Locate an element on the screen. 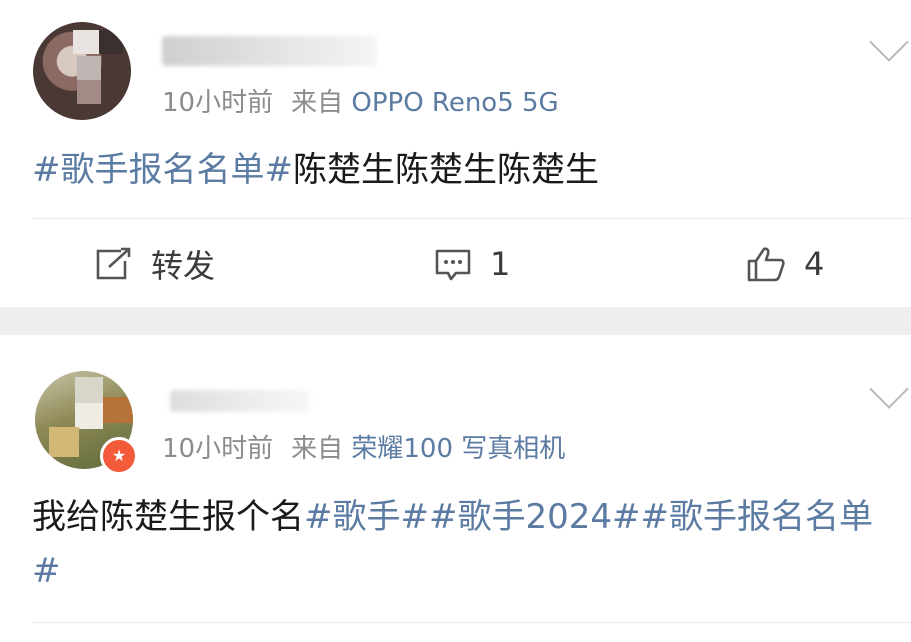 The height and width of the screenshot is (642, 911). comment-icon is located at coordinates (453, 265).